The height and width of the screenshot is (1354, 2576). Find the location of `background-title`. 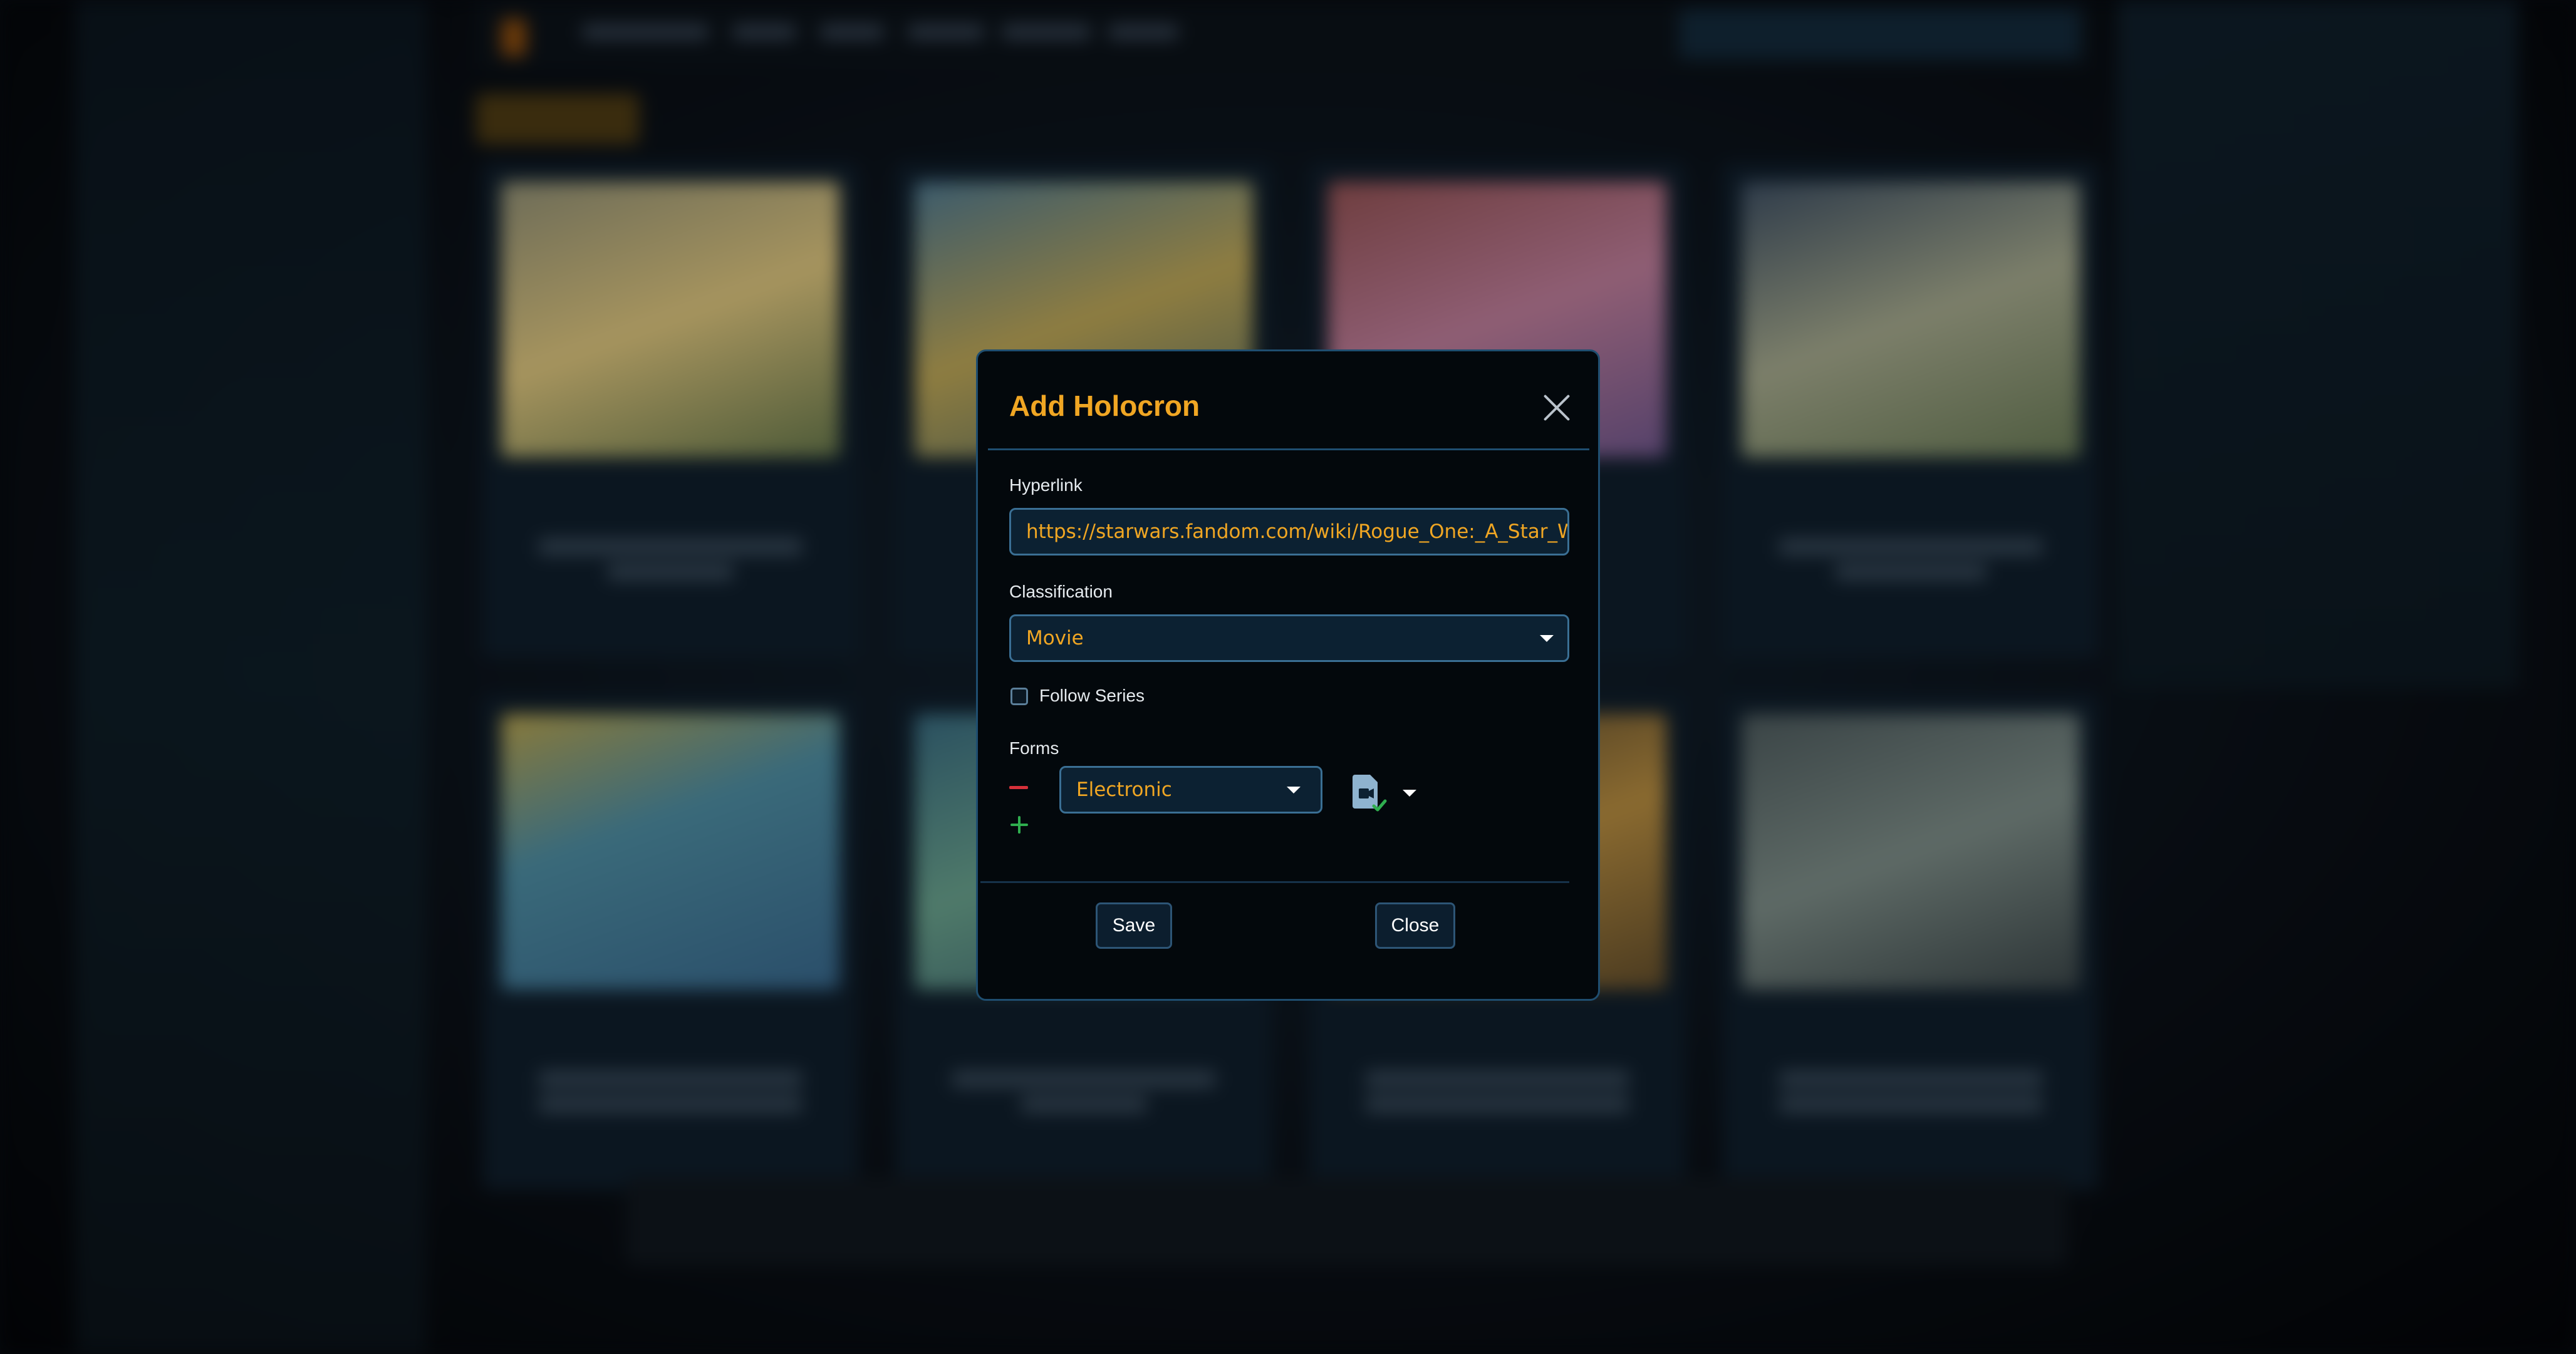

background-title is located at coordinates (557, 119).